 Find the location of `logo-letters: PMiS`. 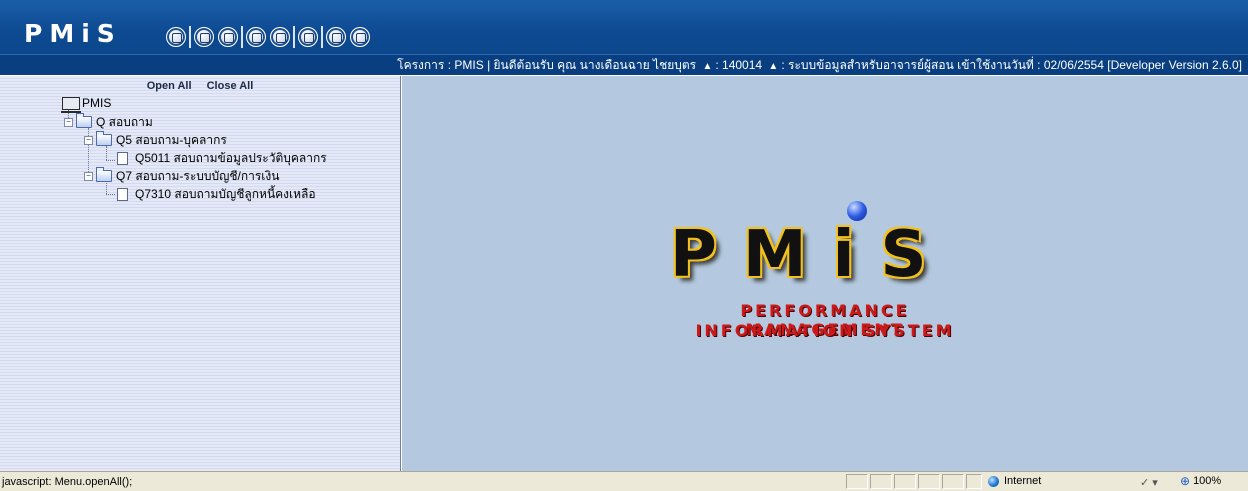

logo-letters: PMiS is located at coordinates (811, 255).